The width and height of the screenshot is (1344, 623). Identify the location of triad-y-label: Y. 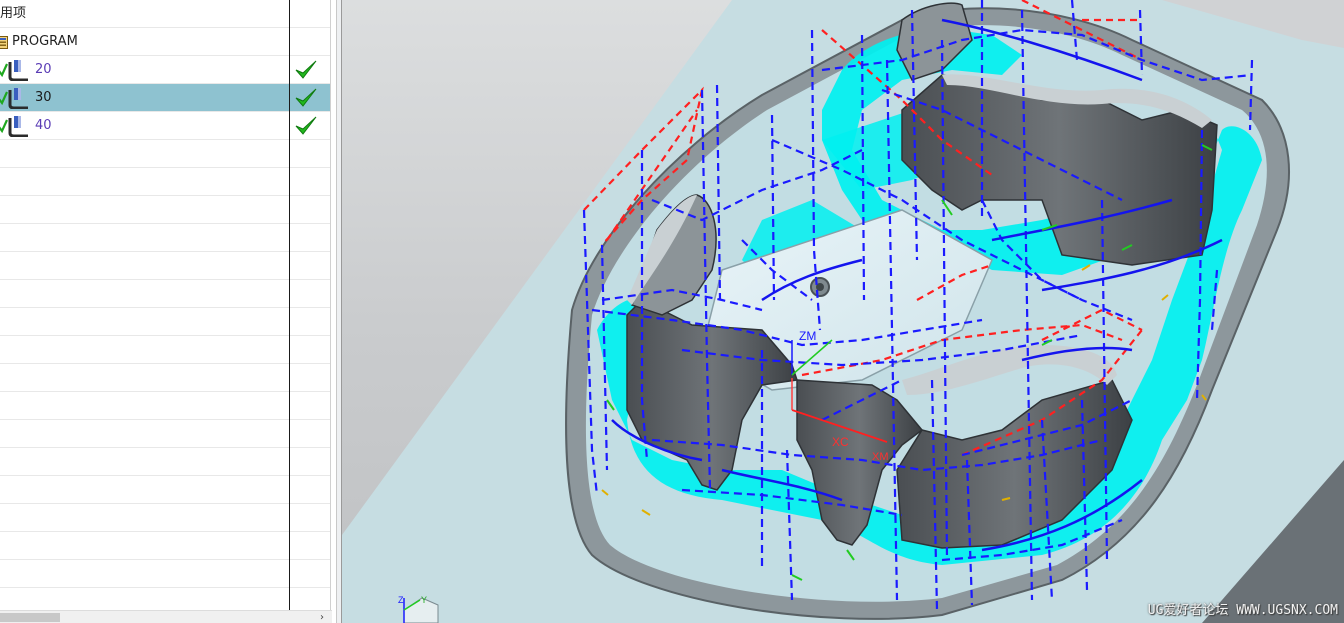
(424, 600).